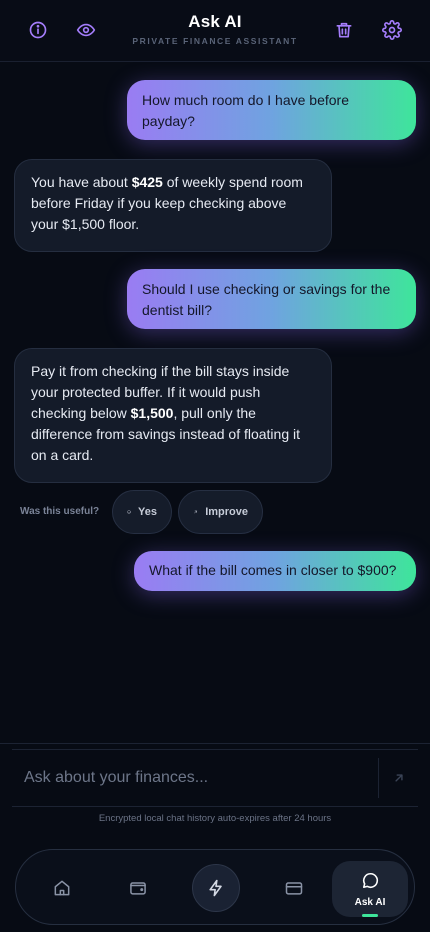 The width and height of the screenshot is (430, 932). I want to click on arrow-up-right-icon, so click(195, 512).